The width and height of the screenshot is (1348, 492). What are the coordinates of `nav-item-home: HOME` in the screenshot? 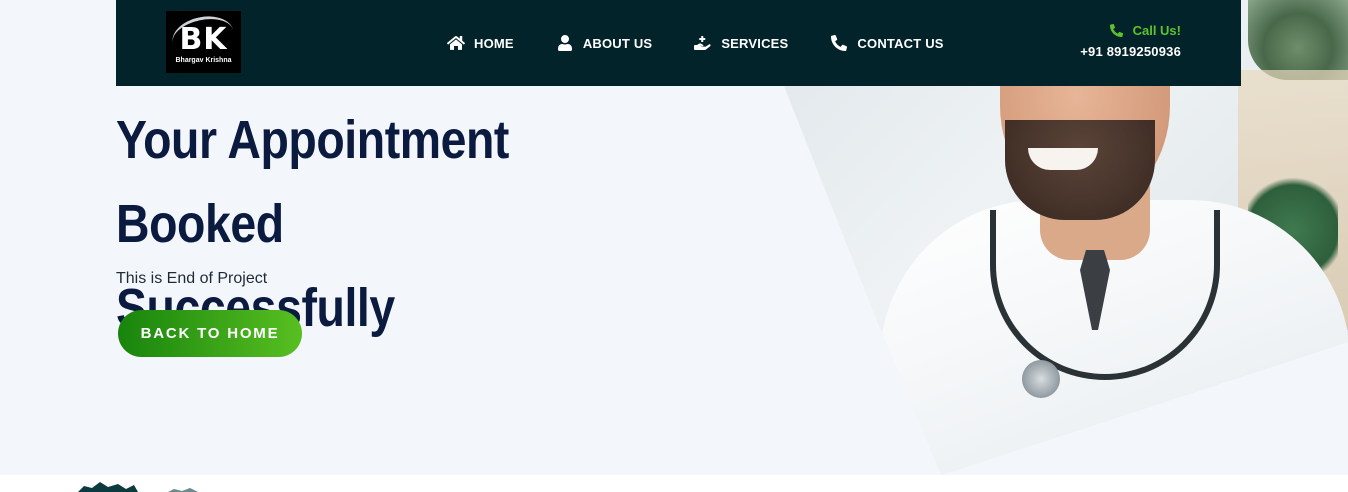 It's located at (480, 43).